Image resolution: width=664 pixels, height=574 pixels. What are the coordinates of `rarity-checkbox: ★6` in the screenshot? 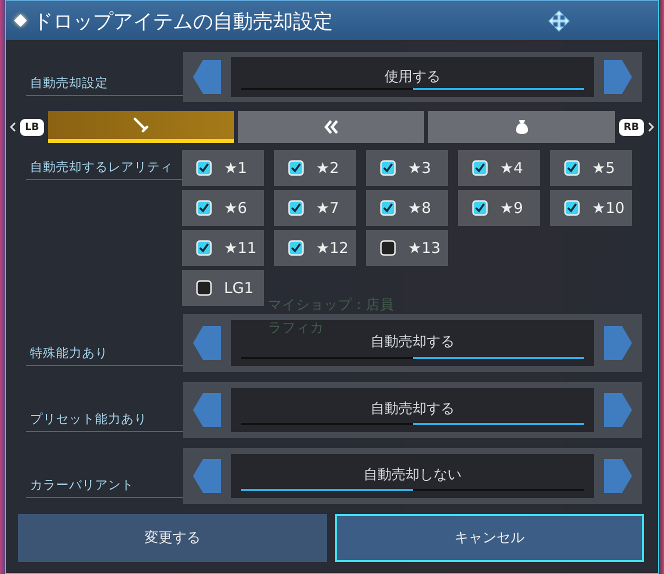 It's located at (223, 208).